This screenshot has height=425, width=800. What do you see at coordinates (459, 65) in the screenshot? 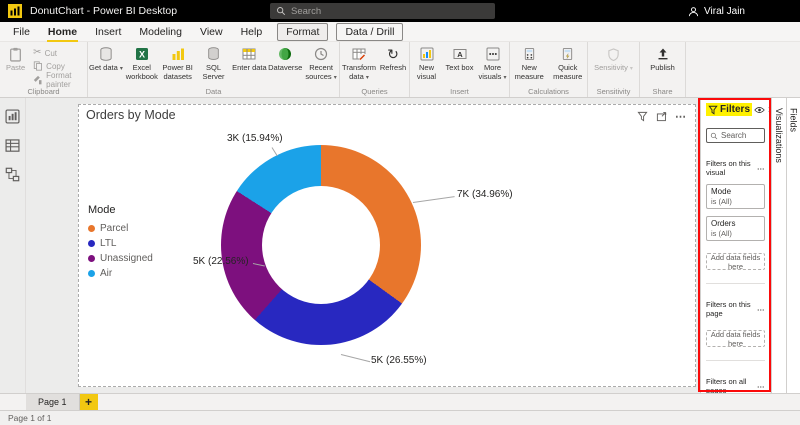
I see `text-box-button: A Text box` at bounding box center [459, 65].